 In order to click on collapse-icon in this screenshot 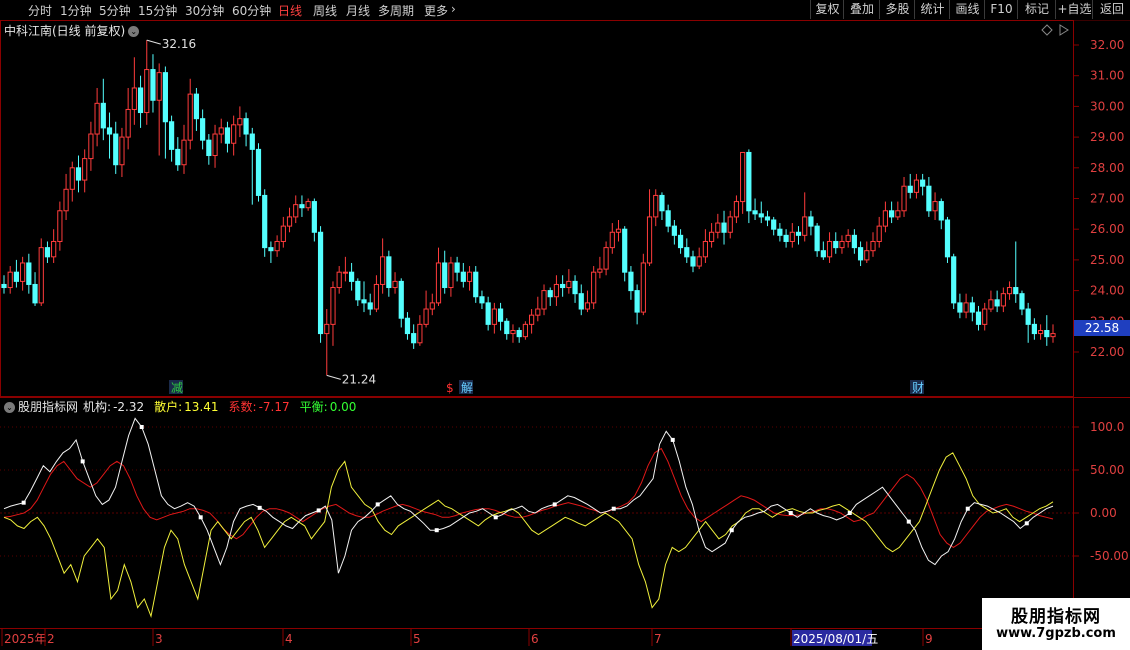, I will do `click(1064, 30)`.